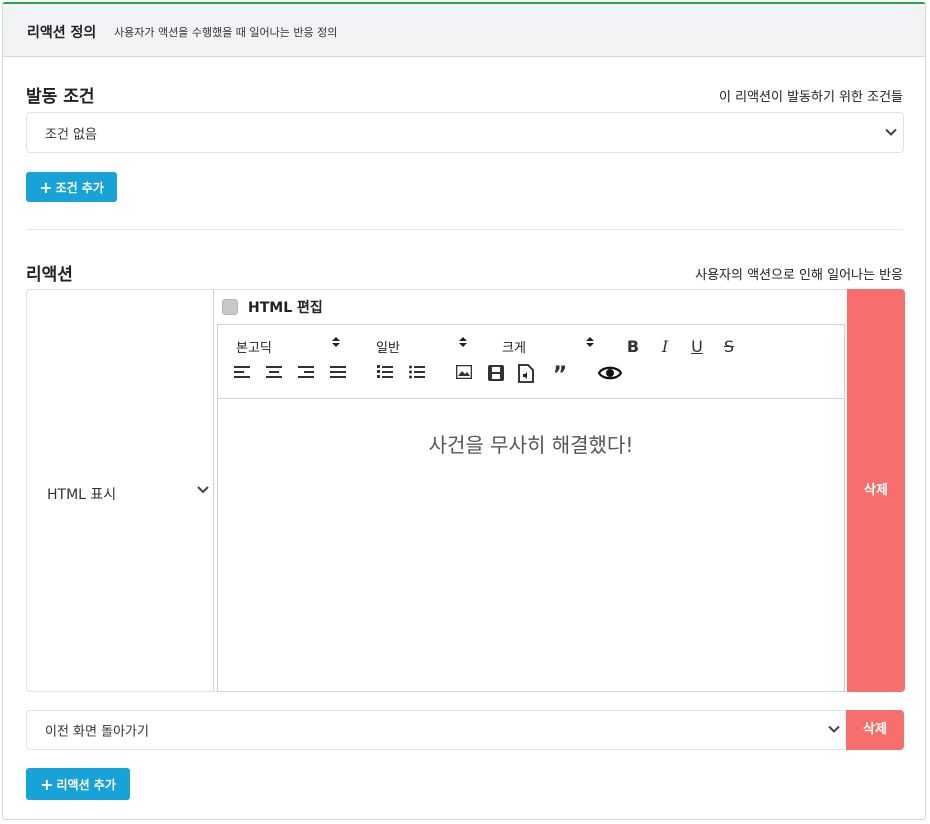  I want to click on condition-select-value: 조건 없음, so click(71, 134).